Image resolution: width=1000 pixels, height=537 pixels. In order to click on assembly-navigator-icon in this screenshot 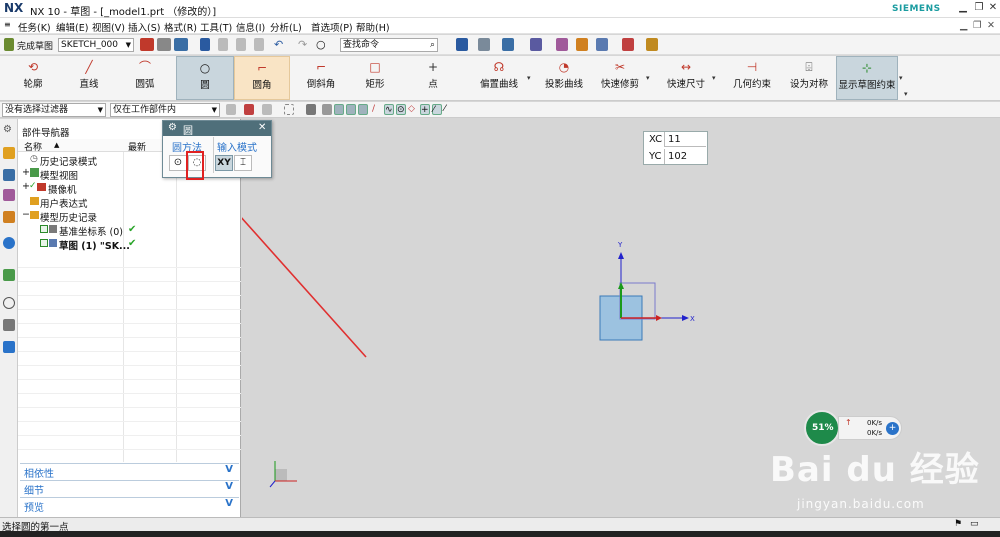, I will do `click(9, 175)`.